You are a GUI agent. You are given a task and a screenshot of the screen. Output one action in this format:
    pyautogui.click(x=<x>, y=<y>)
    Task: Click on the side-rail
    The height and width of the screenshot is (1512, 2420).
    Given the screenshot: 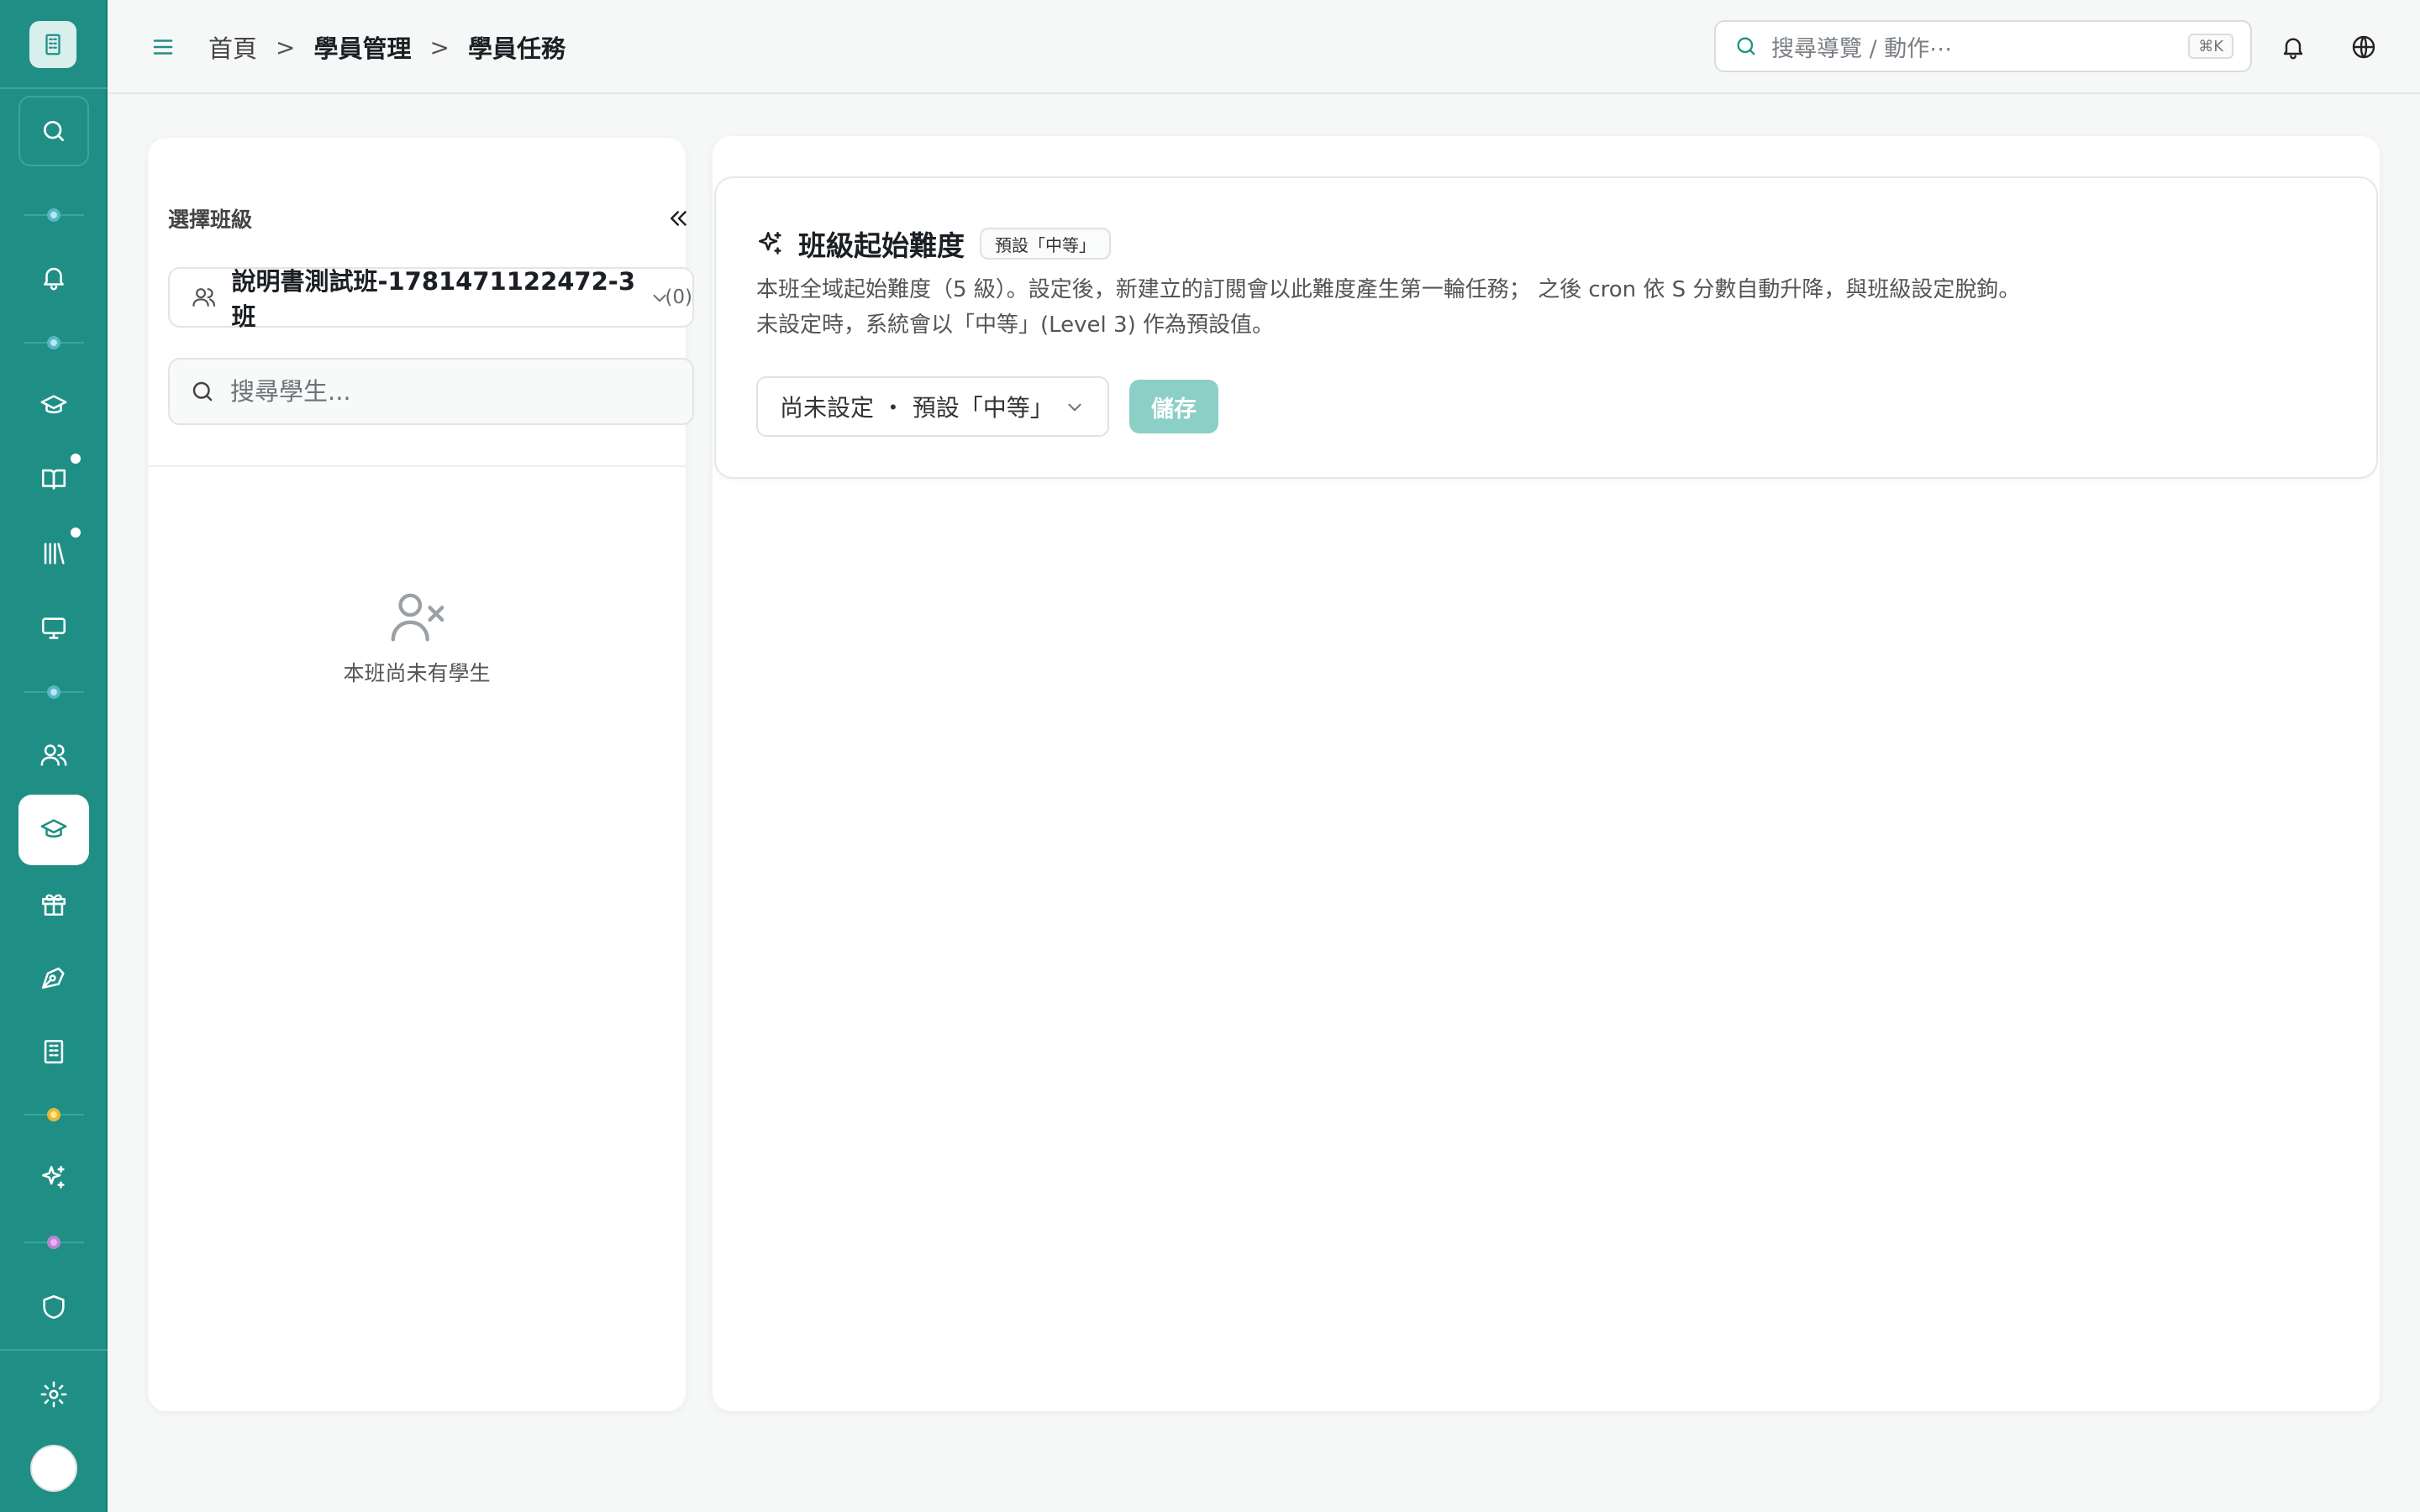 What is the action you would take?
    pyautogui.click(x=54, y=756)
    